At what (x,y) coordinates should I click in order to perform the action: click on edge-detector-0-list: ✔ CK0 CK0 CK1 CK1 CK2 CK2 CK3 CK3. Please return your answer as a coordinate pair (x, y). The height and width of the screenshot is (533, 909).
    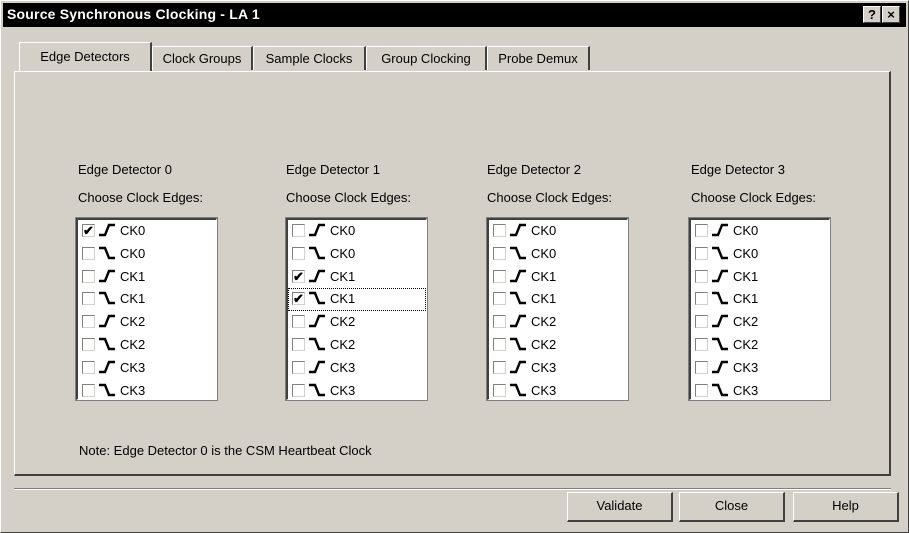
    Looking at the image, I should click on (146, 310).